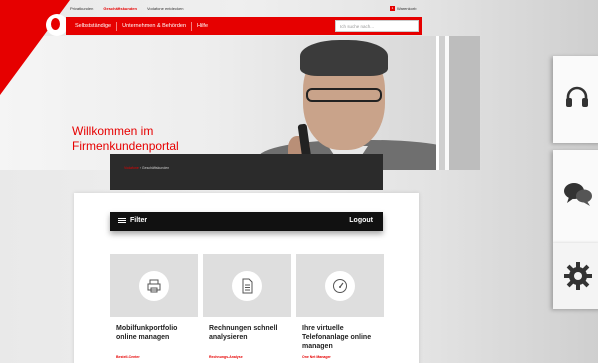 The height and width of the screenshot is (363, 598). I want to click on breadcrumb-vodafone: Vodafone, so click(131, 168).